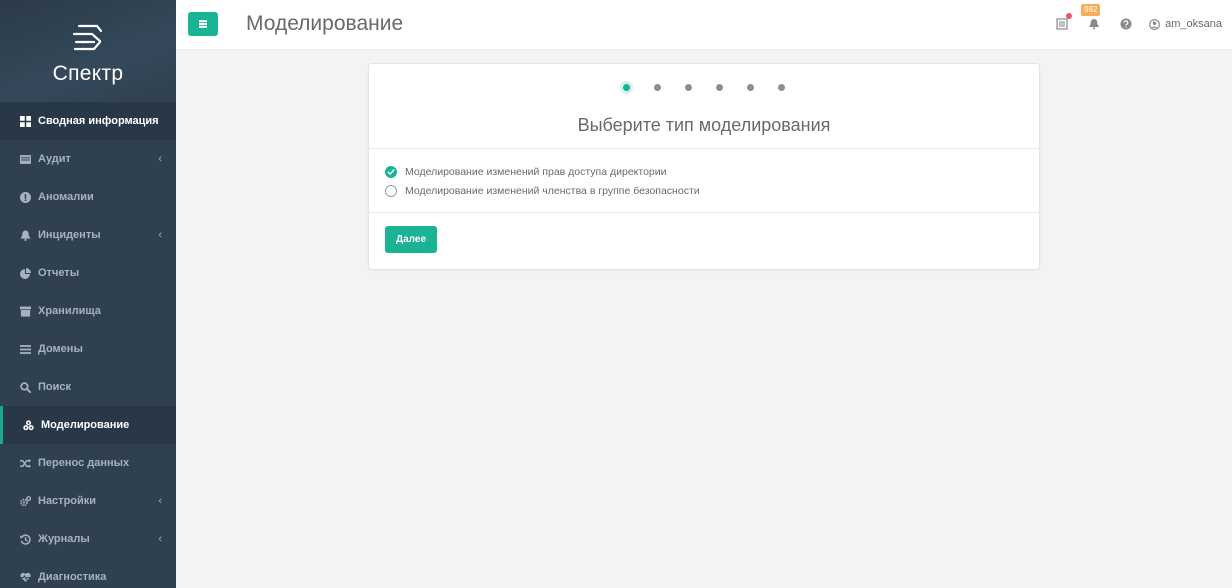 The width and height of the screenshot is (1232, 588). Describe the element at coordinates (25, 387) in the screenshot. I see `search-icon` at that location.